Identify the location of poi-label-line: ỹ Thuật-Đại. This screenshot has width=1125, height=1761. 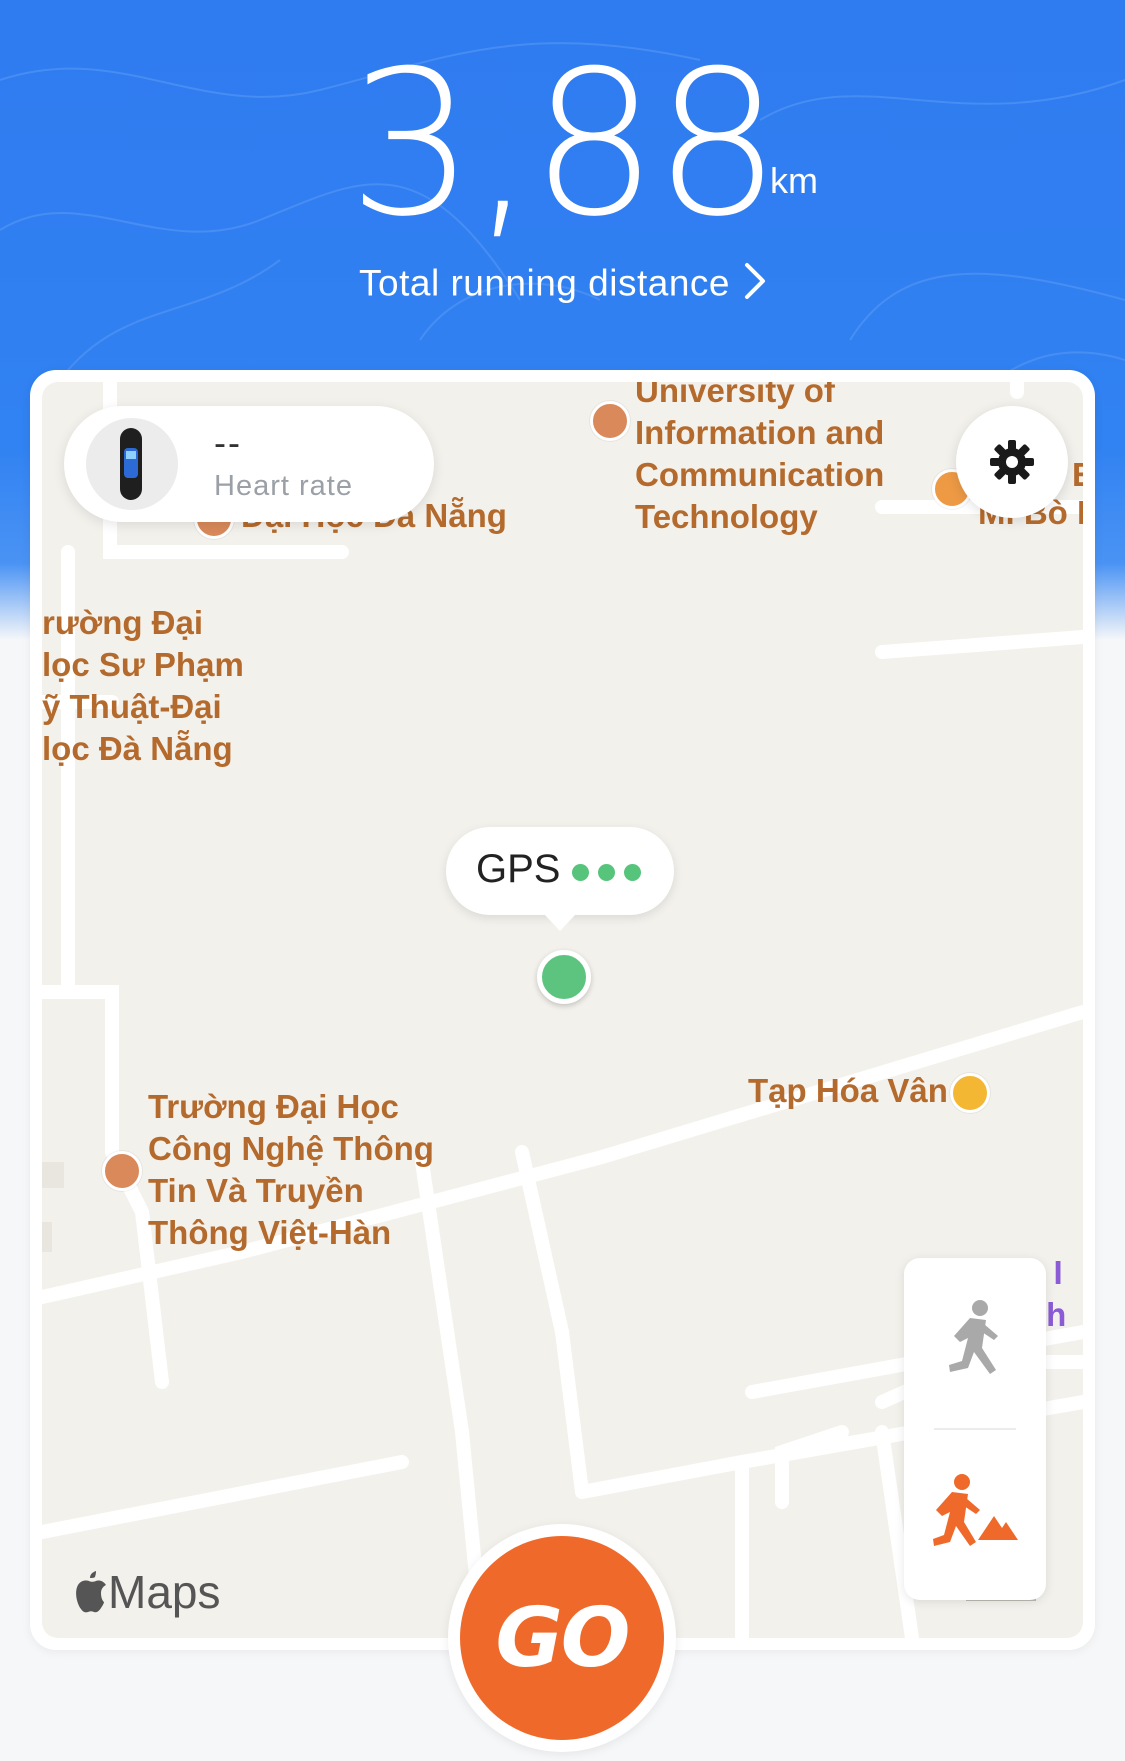
(132, 706).